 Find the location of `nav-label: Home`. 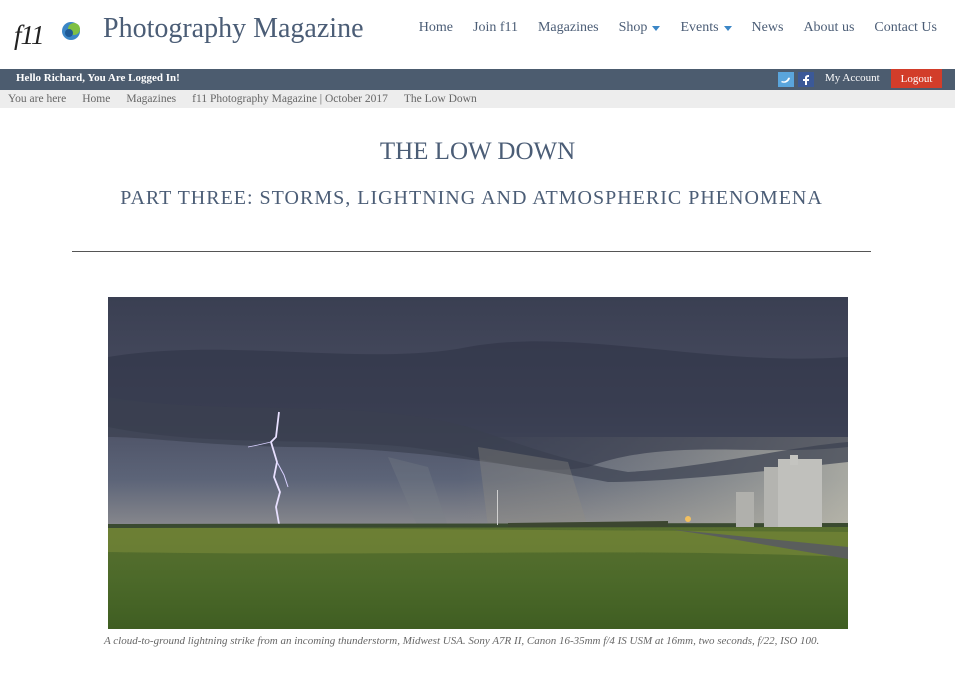

nav-label: Home is located at coordinates (435, 27).